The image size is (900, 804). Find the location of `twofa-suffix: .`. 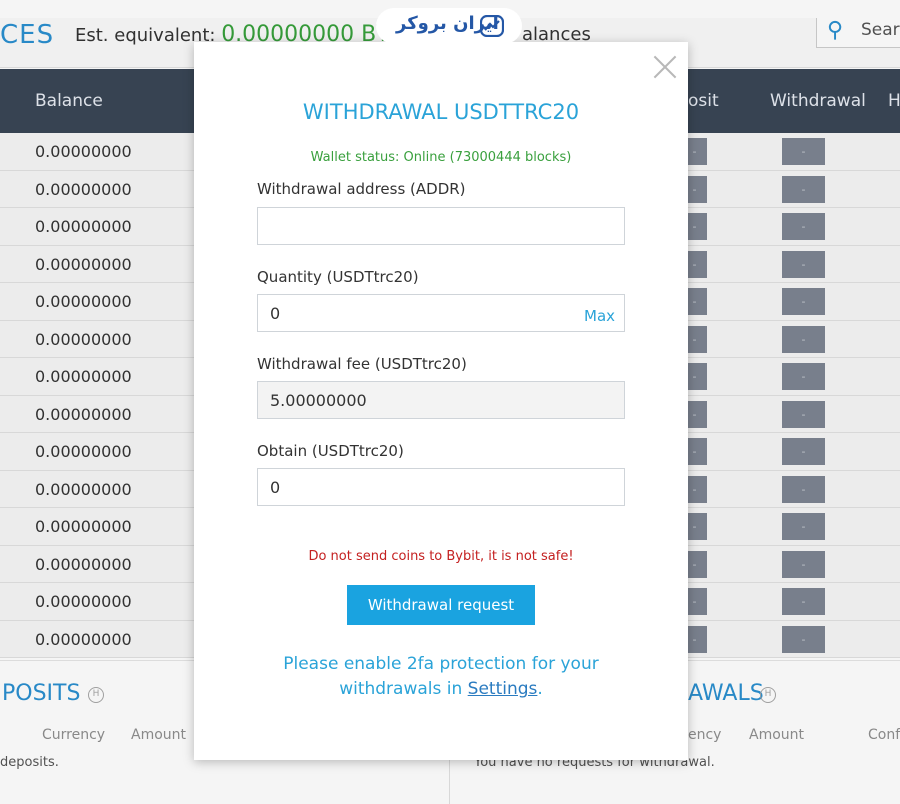

twofa-suffix: . is located at coordinates (540, 689).